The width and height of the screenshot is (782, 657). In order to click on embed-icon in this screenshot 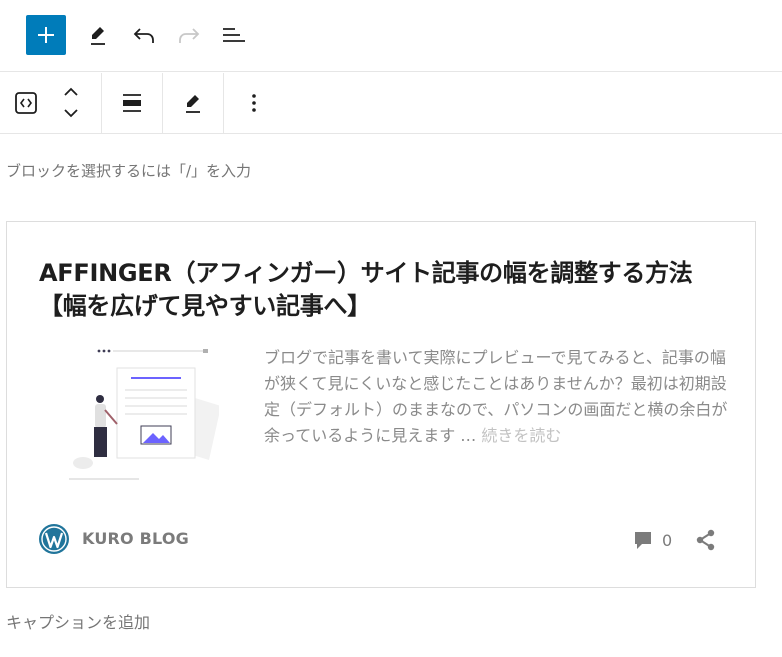, I will do `click(26, 103)`.